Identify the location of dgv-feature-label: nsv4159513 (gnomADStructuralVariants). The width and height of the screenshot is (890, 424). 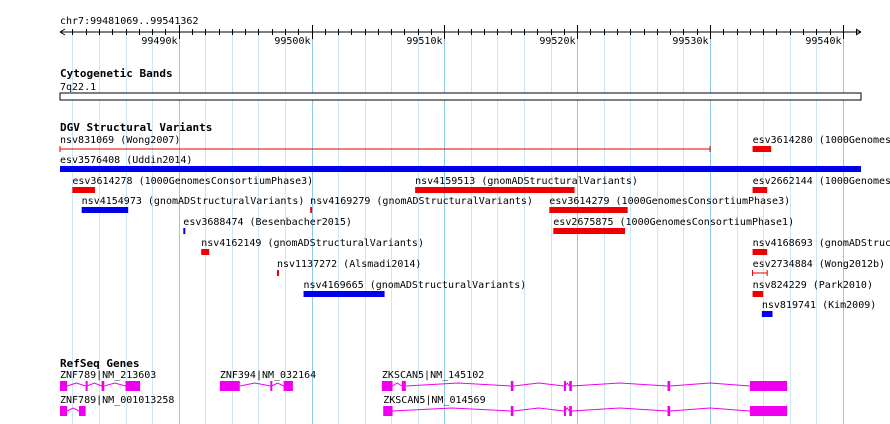
(526, 181).